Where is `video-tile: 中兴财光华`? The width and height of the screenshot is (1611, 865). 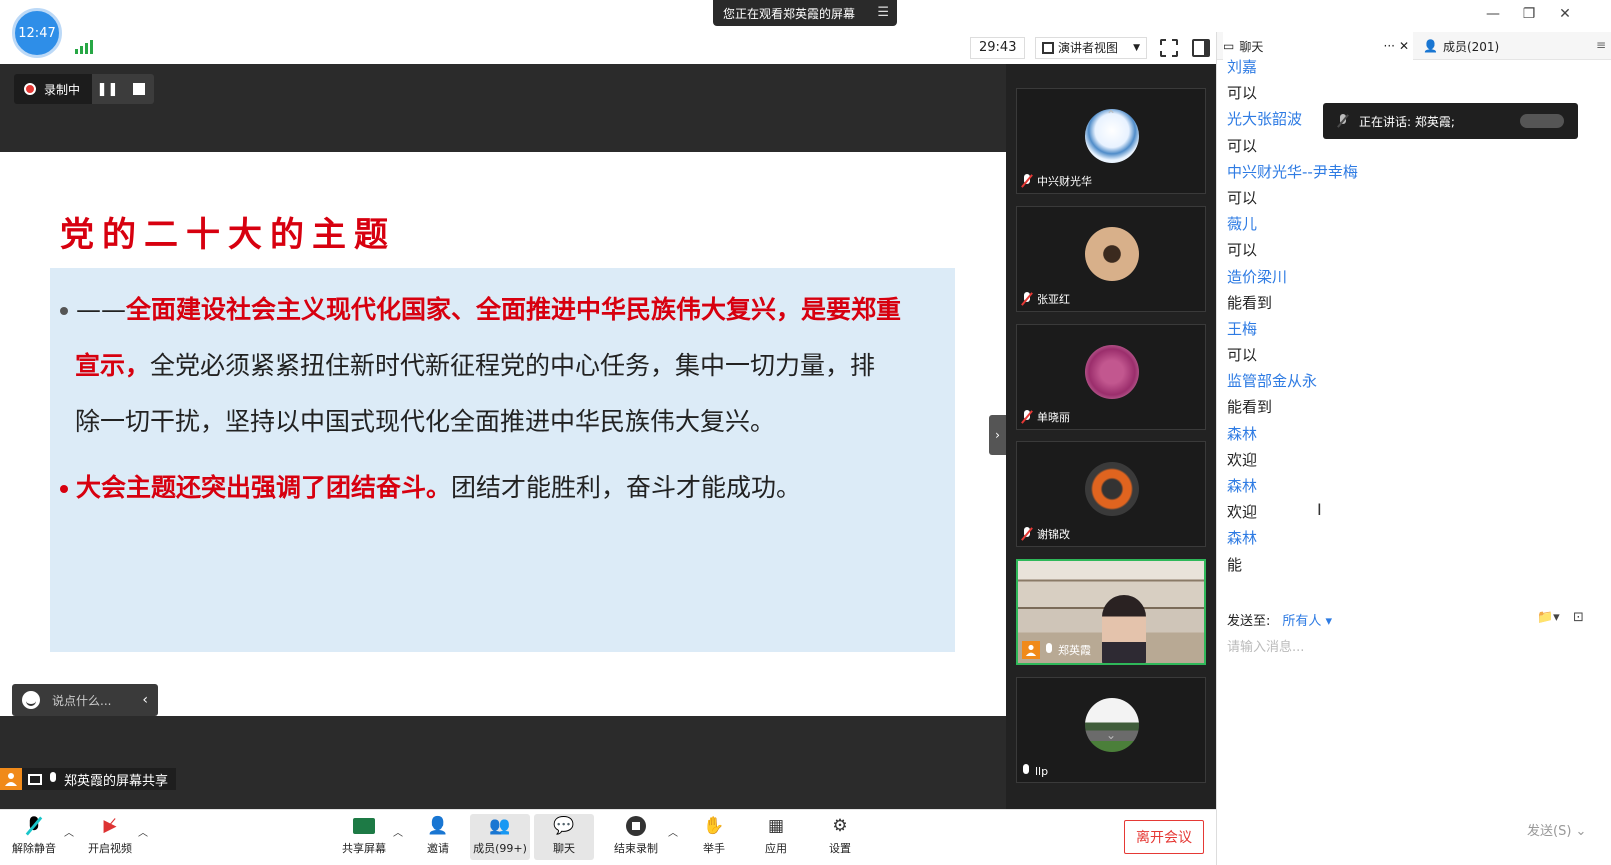 video-tile: 中兴财光华 is located at coordinates (1111, 141).